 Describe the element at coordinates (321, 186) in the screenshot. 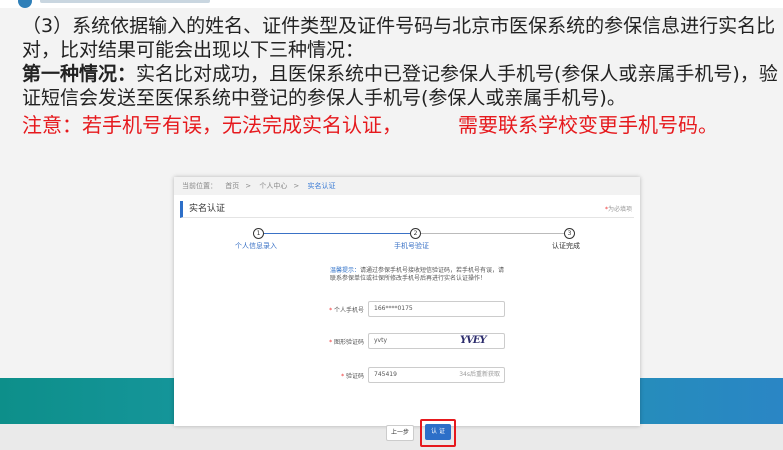

I see `breadcrumb-current: 实名认证` at that location.